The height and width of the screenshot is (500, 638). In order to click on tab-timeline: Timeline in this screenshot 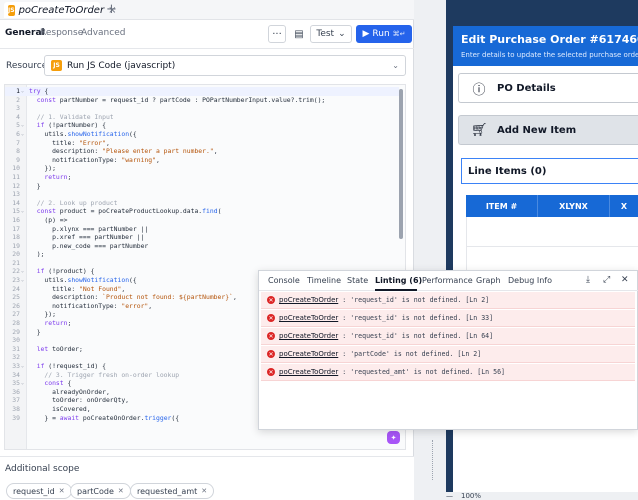, I will do `click(324, 280)`.